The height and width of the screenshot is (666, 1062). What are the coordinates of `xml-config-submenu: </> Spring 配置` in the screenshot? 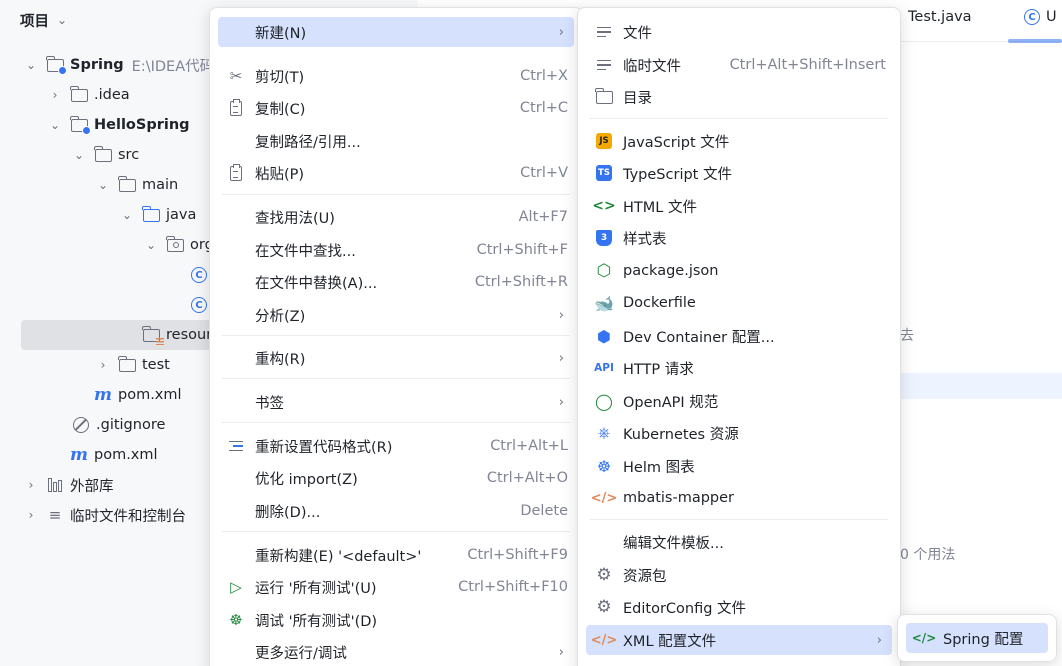 It's located at (977, 638).